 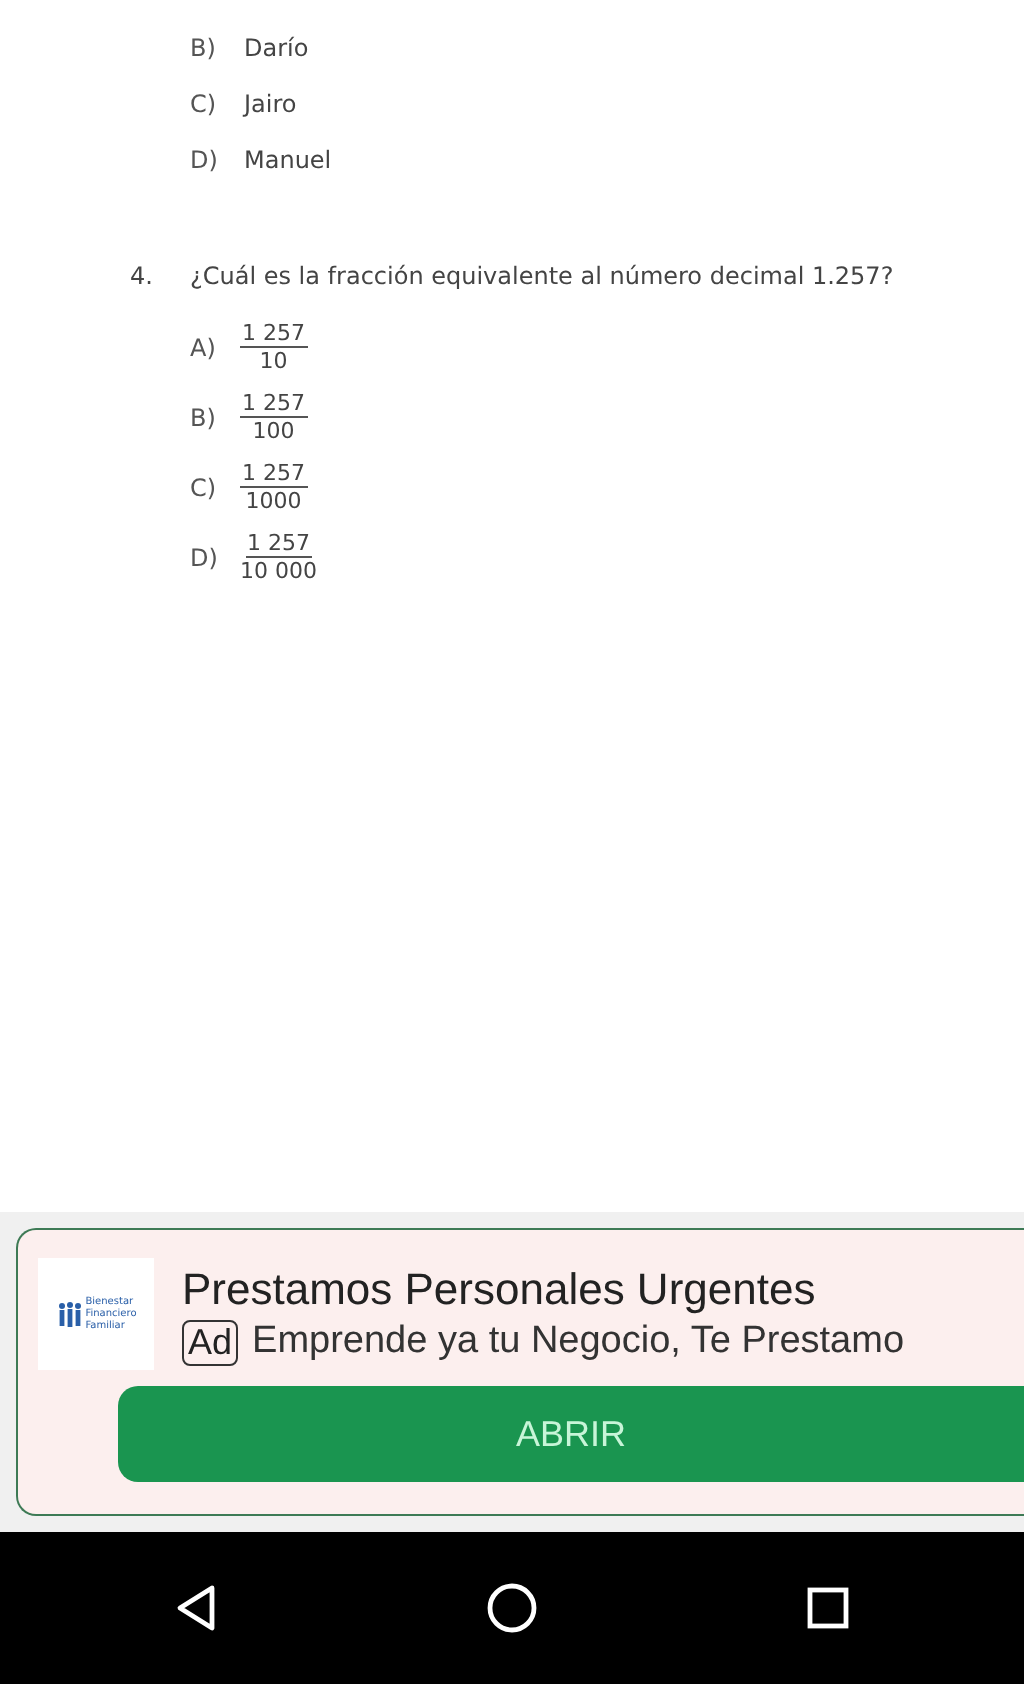 I want to click on option-text: Manuel, so click(x=288, y=161).